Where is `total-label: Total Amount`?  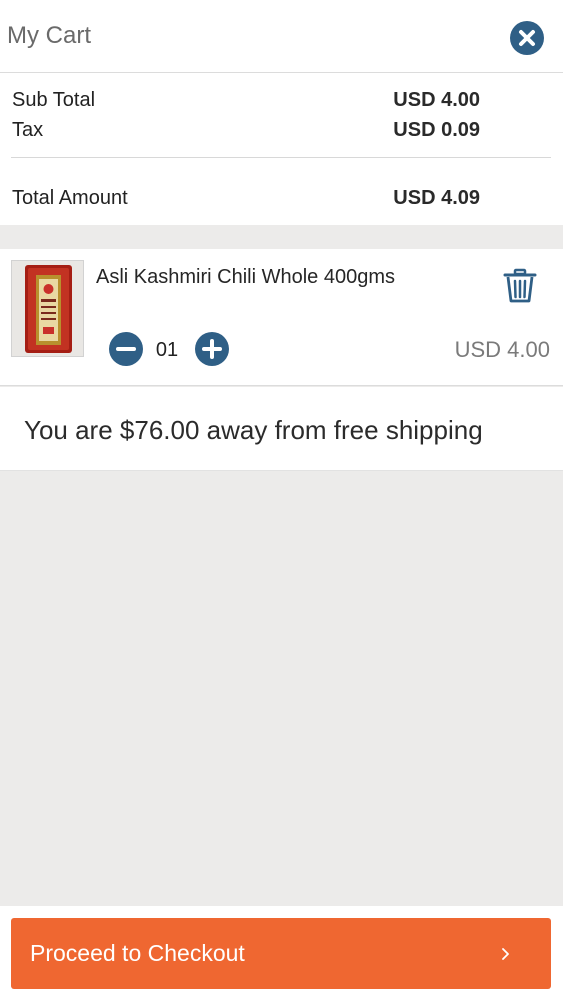 total-label: Total Amount is located at coordinates (70, 198).